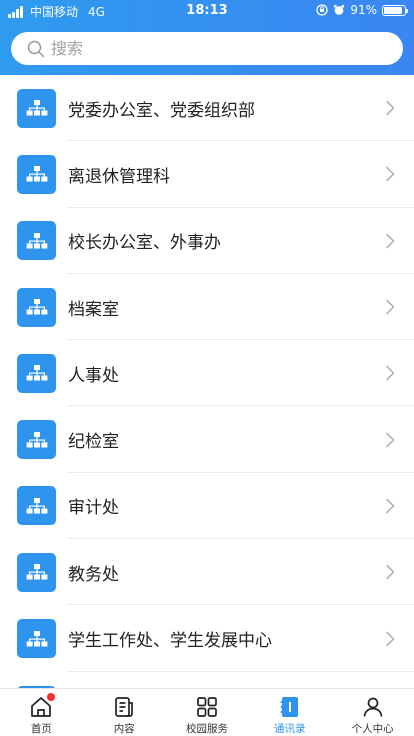 This screenshot has height=736, width=414. I want to click on department-row: 离退休管理科, so click(207, 174).